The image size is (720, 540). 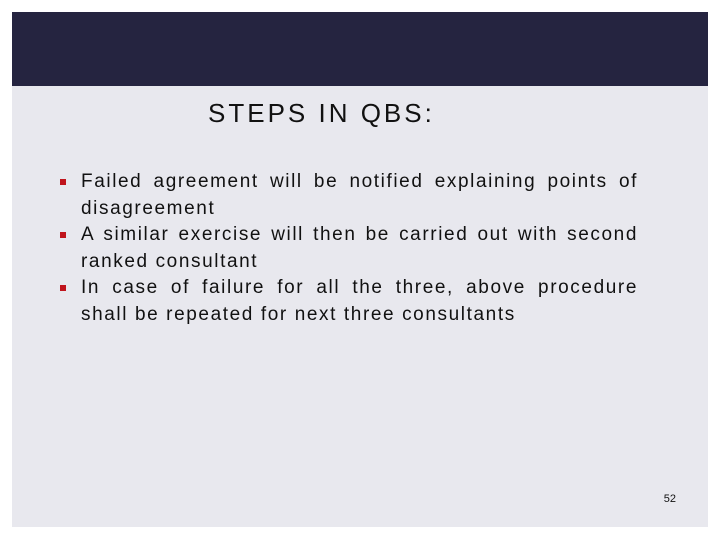 What do you see at coordinates (321, 113) in the screenshot?
I see `slide-title: STEPS IN QBS:` at bounding box center [321, 113].